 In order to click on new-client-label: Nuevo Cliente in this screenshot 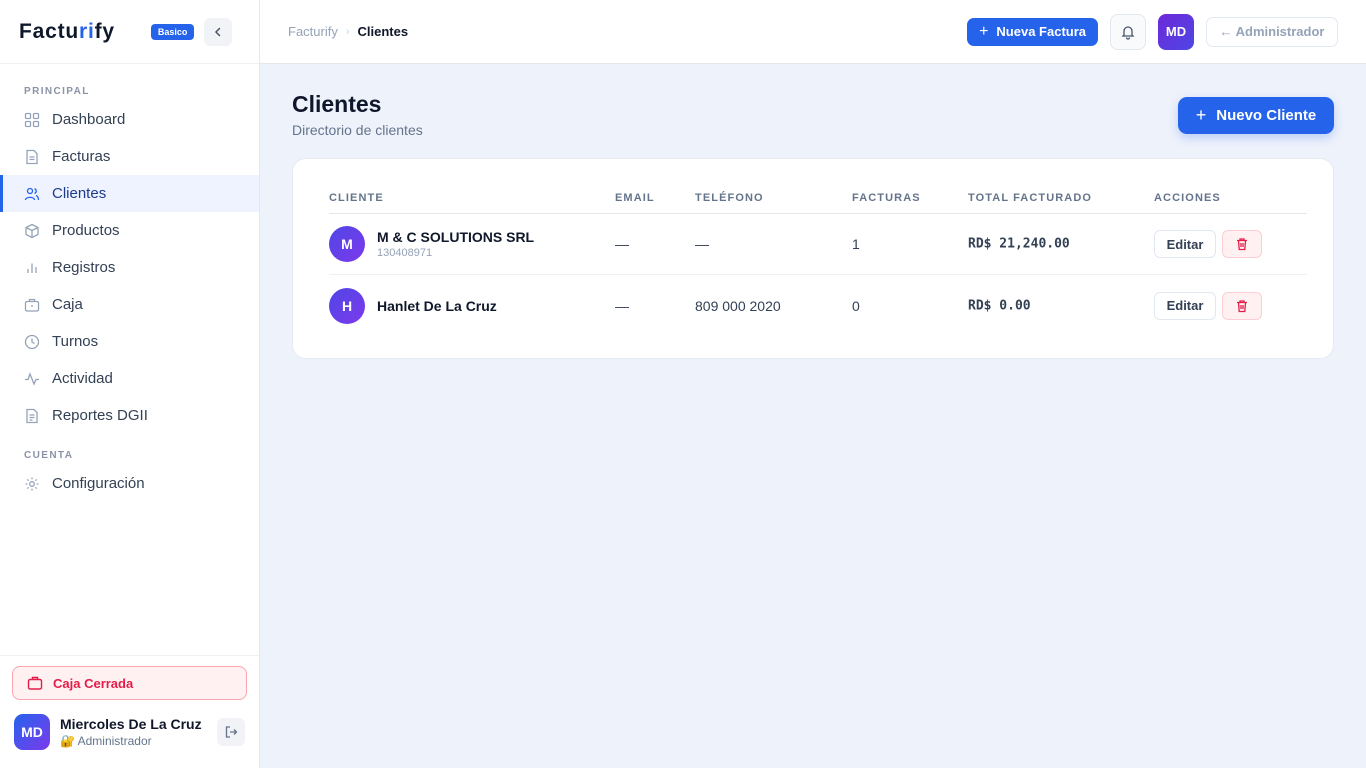, I will do `click(1266, 115)`.